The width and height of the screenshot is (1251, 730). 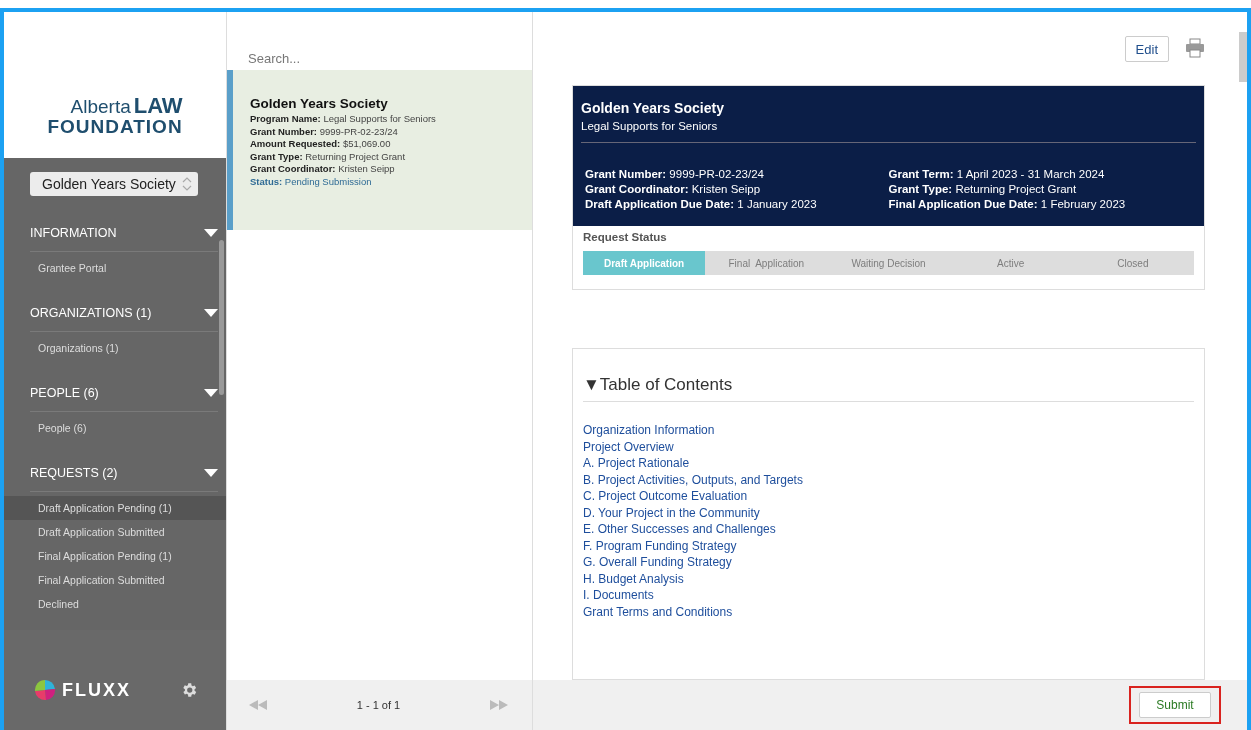 I want to click on edit-button: Edit, so click(x=1146, y=49).